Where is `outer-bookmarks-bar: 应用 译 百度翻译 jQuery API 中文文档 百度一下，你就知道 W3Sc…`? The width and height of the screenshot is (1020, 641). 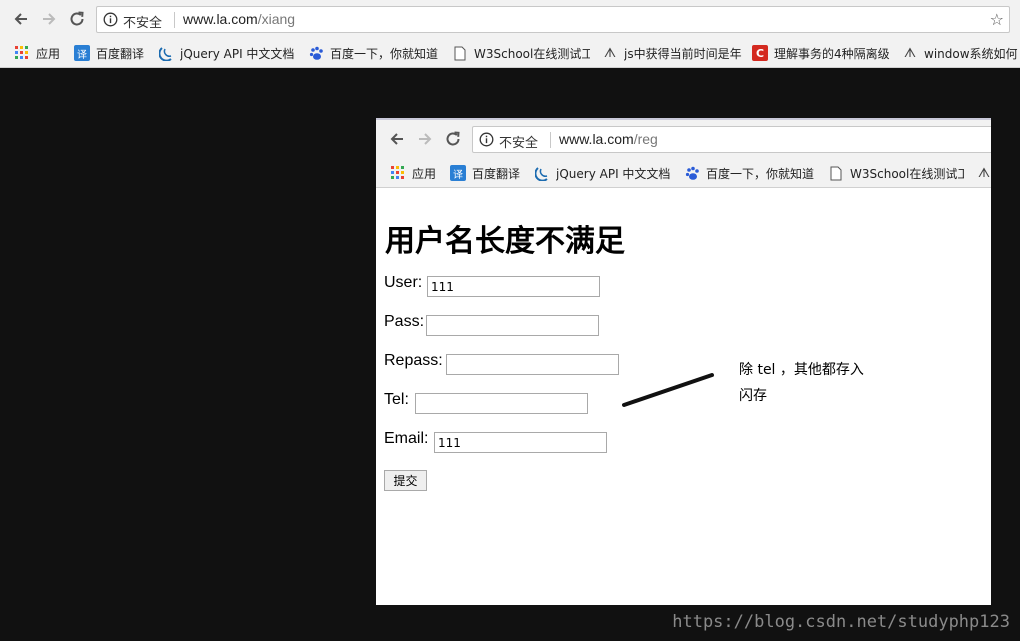 outer-bookmarks-bar: 应用 译 百度翻译 jQuery API 中文文档 百度一下，你就知道 W3Sc… is located at coordinates (510, 53).